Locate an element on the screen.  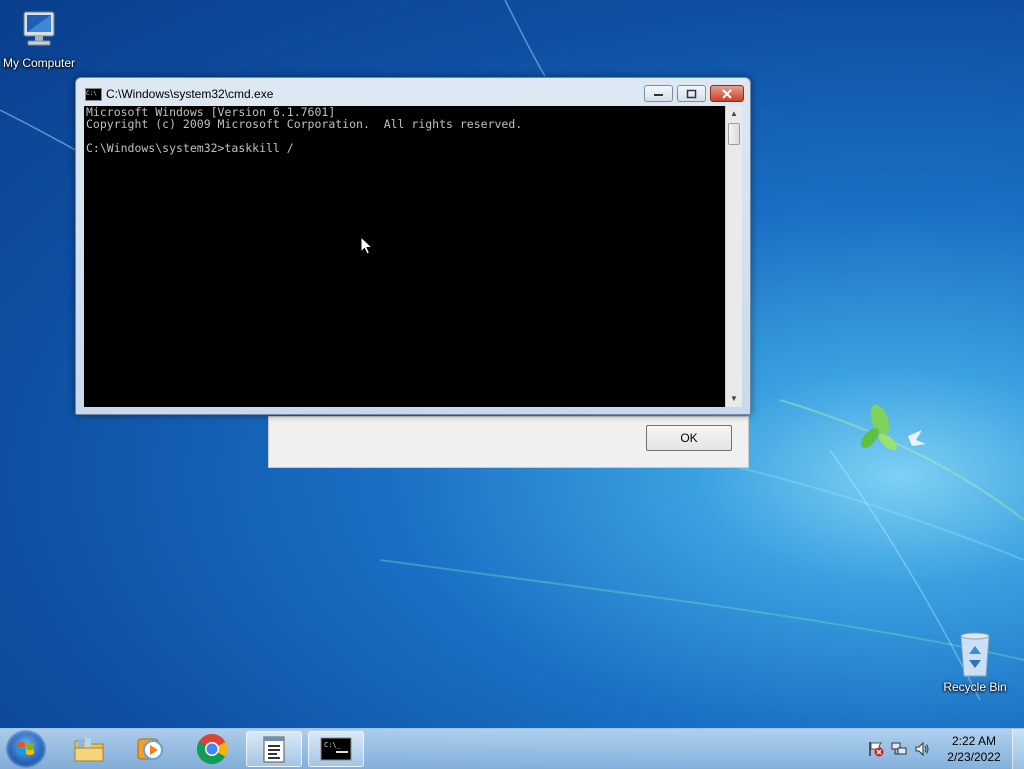
close-button is located at coordinates (727, 93).